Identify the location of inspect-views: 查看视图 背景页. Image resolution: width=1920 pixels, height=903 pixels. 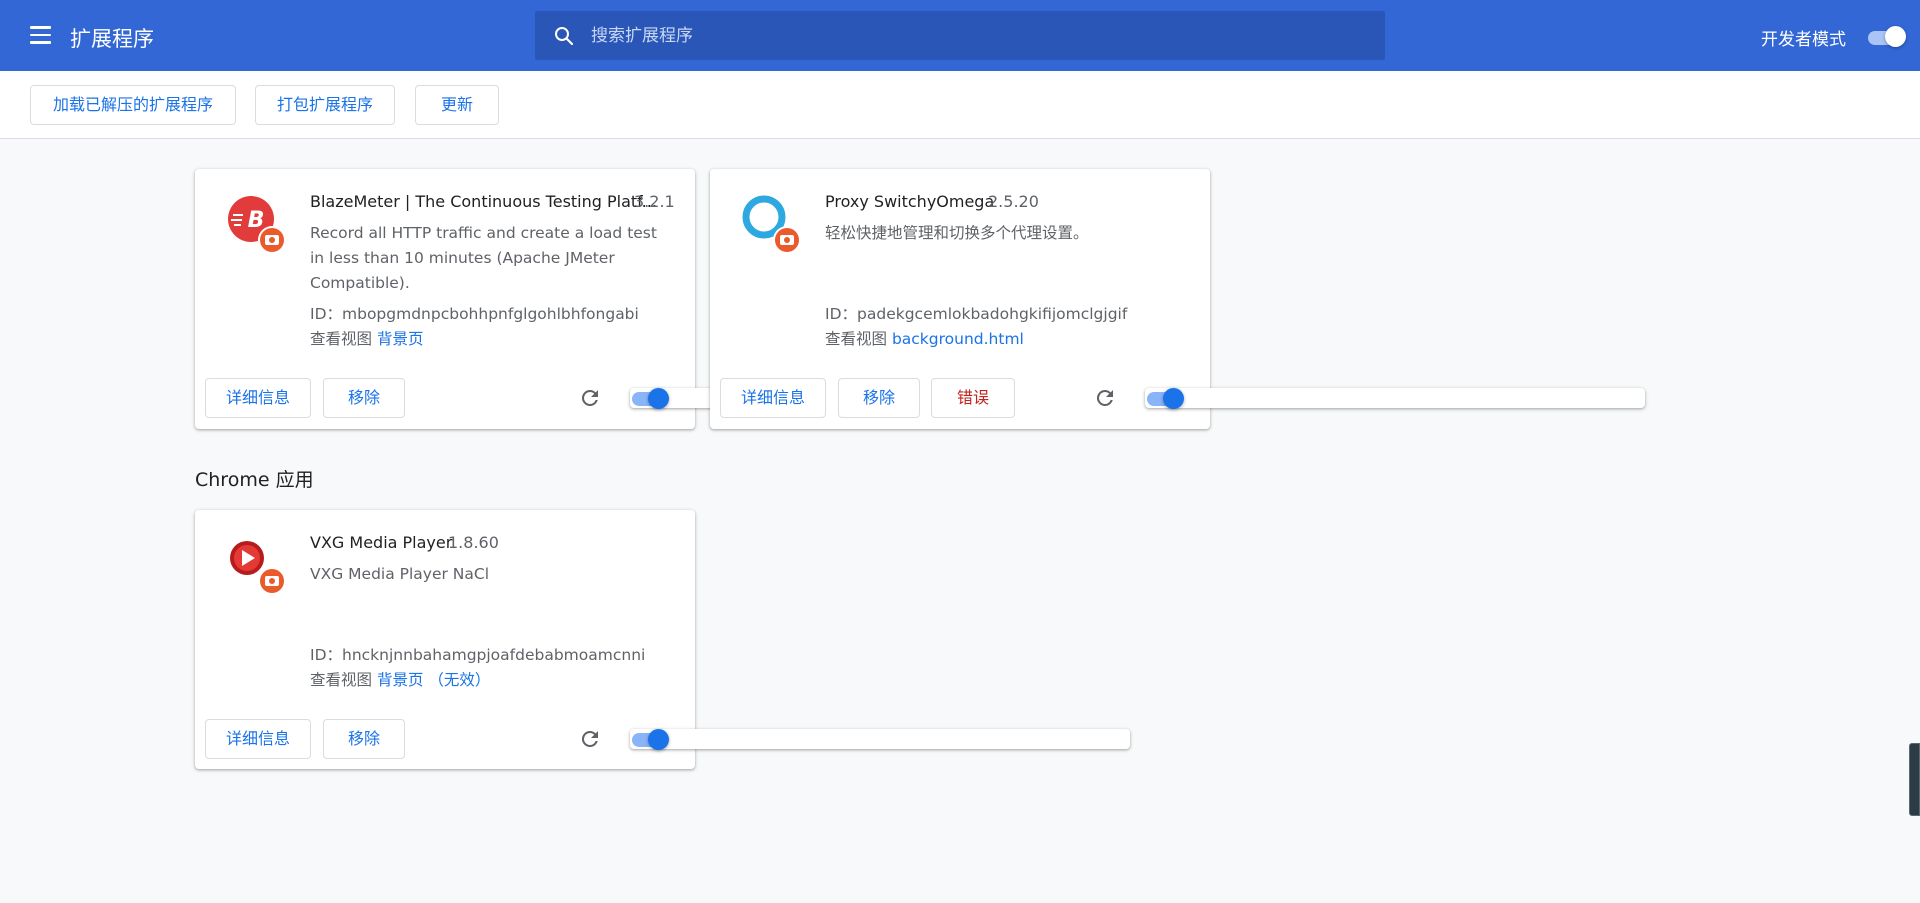
(367, 339).